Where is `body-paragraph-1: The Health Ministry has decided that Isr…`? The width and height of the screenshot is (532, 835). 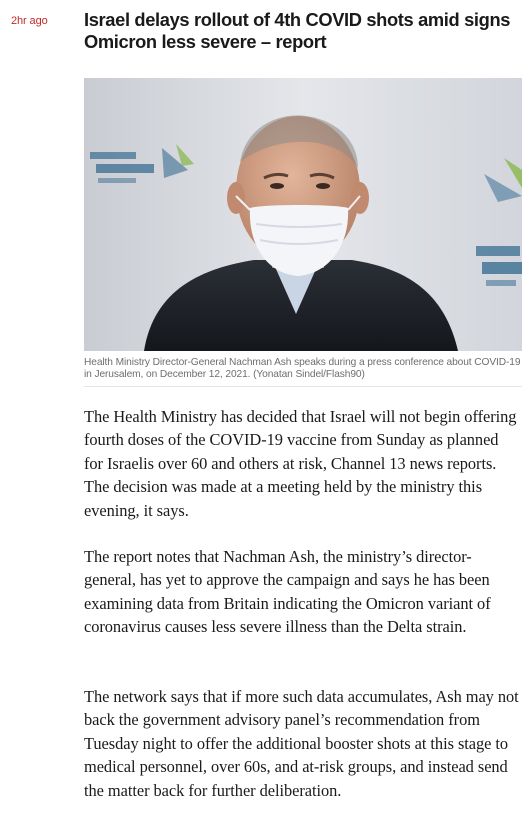 body-paragraph-1: The Health Ministry has decided that Isr… is located at coordinates (300, 463).